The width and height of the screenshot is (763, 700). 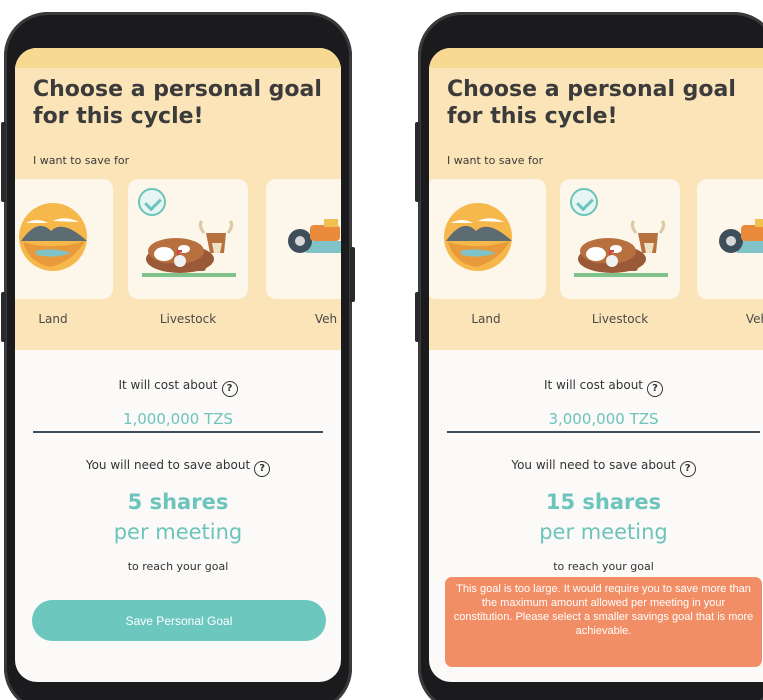 What do you see at coordinates (603, 502) in the screenshot?
I see `shares-value: 15 shares` at bounding box center [603, 502].